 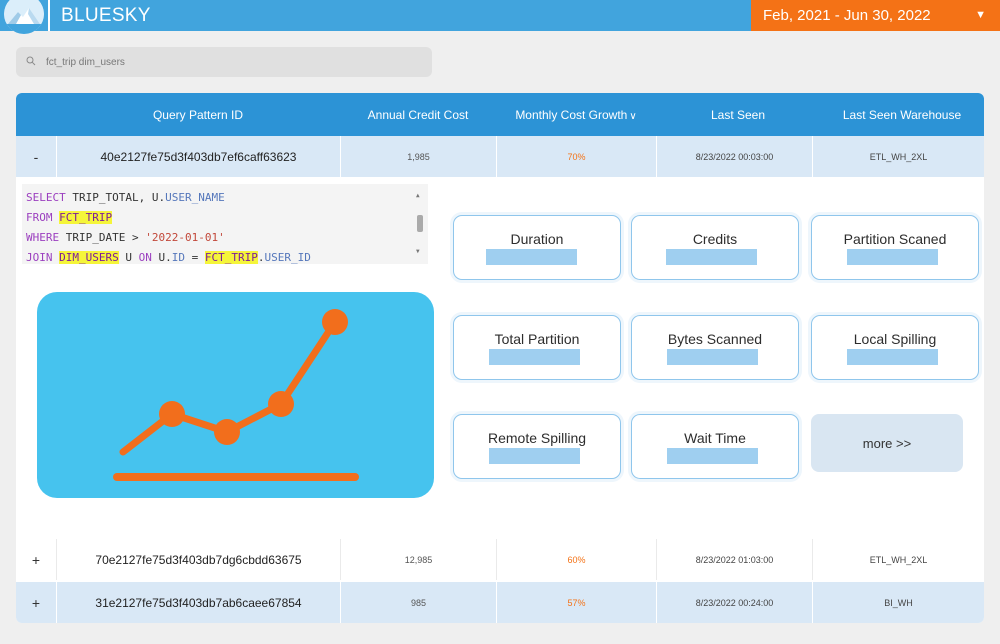 I want to click on metric-card-partition-scaned: Partition Scaned, so click(x=895, y=247).